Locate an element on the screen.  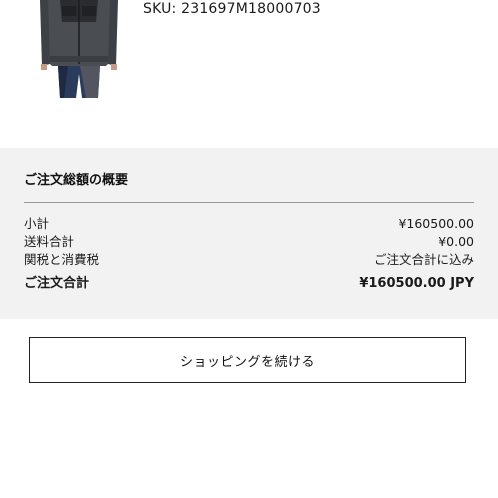
tax-label: 関税と消費税 is located at coordinates (62, 259).